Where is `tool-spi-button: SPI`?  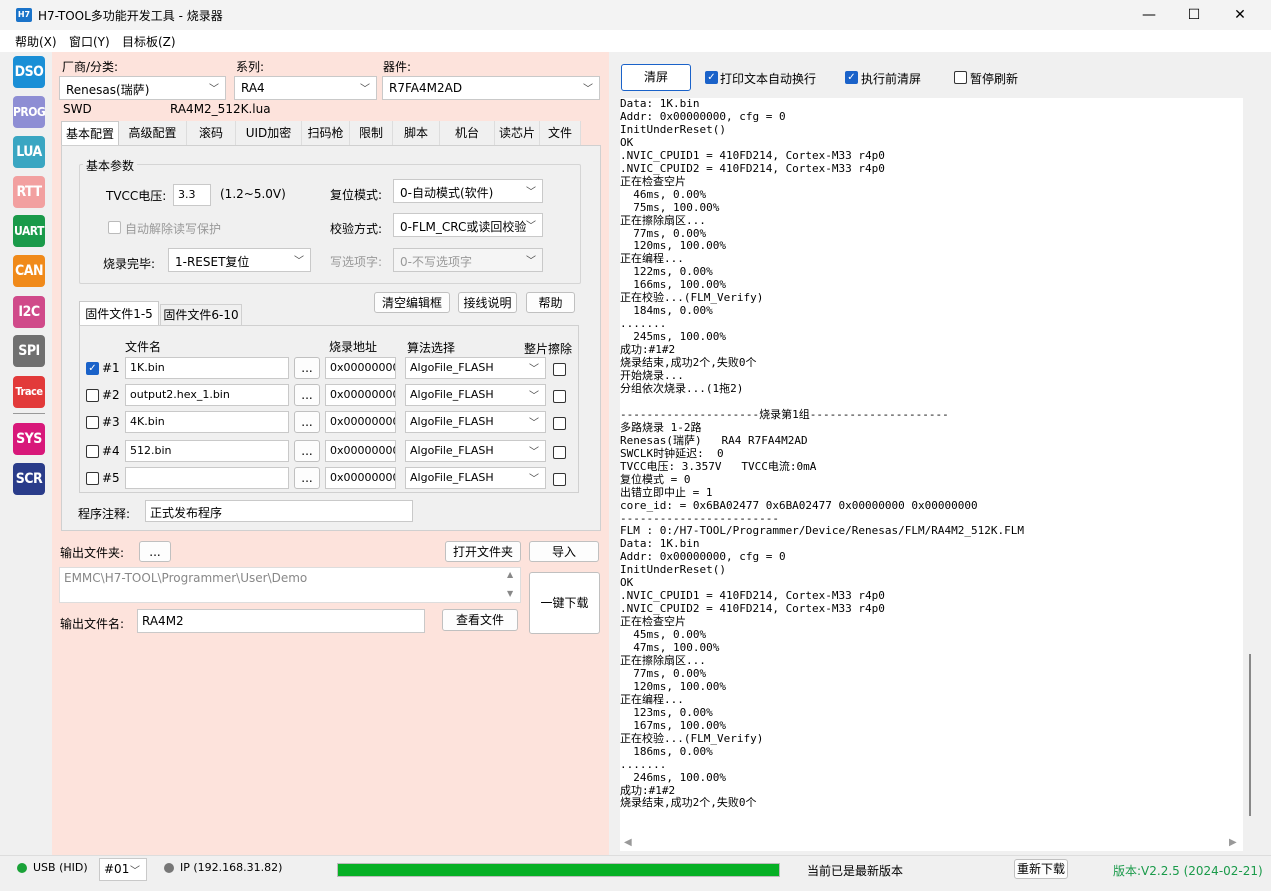
tool-spi-button: SPI is located at coordinates (29, 351).